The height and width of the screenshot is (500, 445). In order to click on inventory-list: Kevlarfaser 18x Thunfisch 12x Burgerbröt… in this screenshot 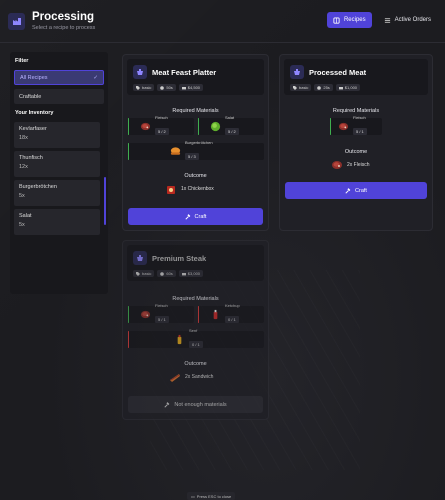, I will do `click(59, 178)`.